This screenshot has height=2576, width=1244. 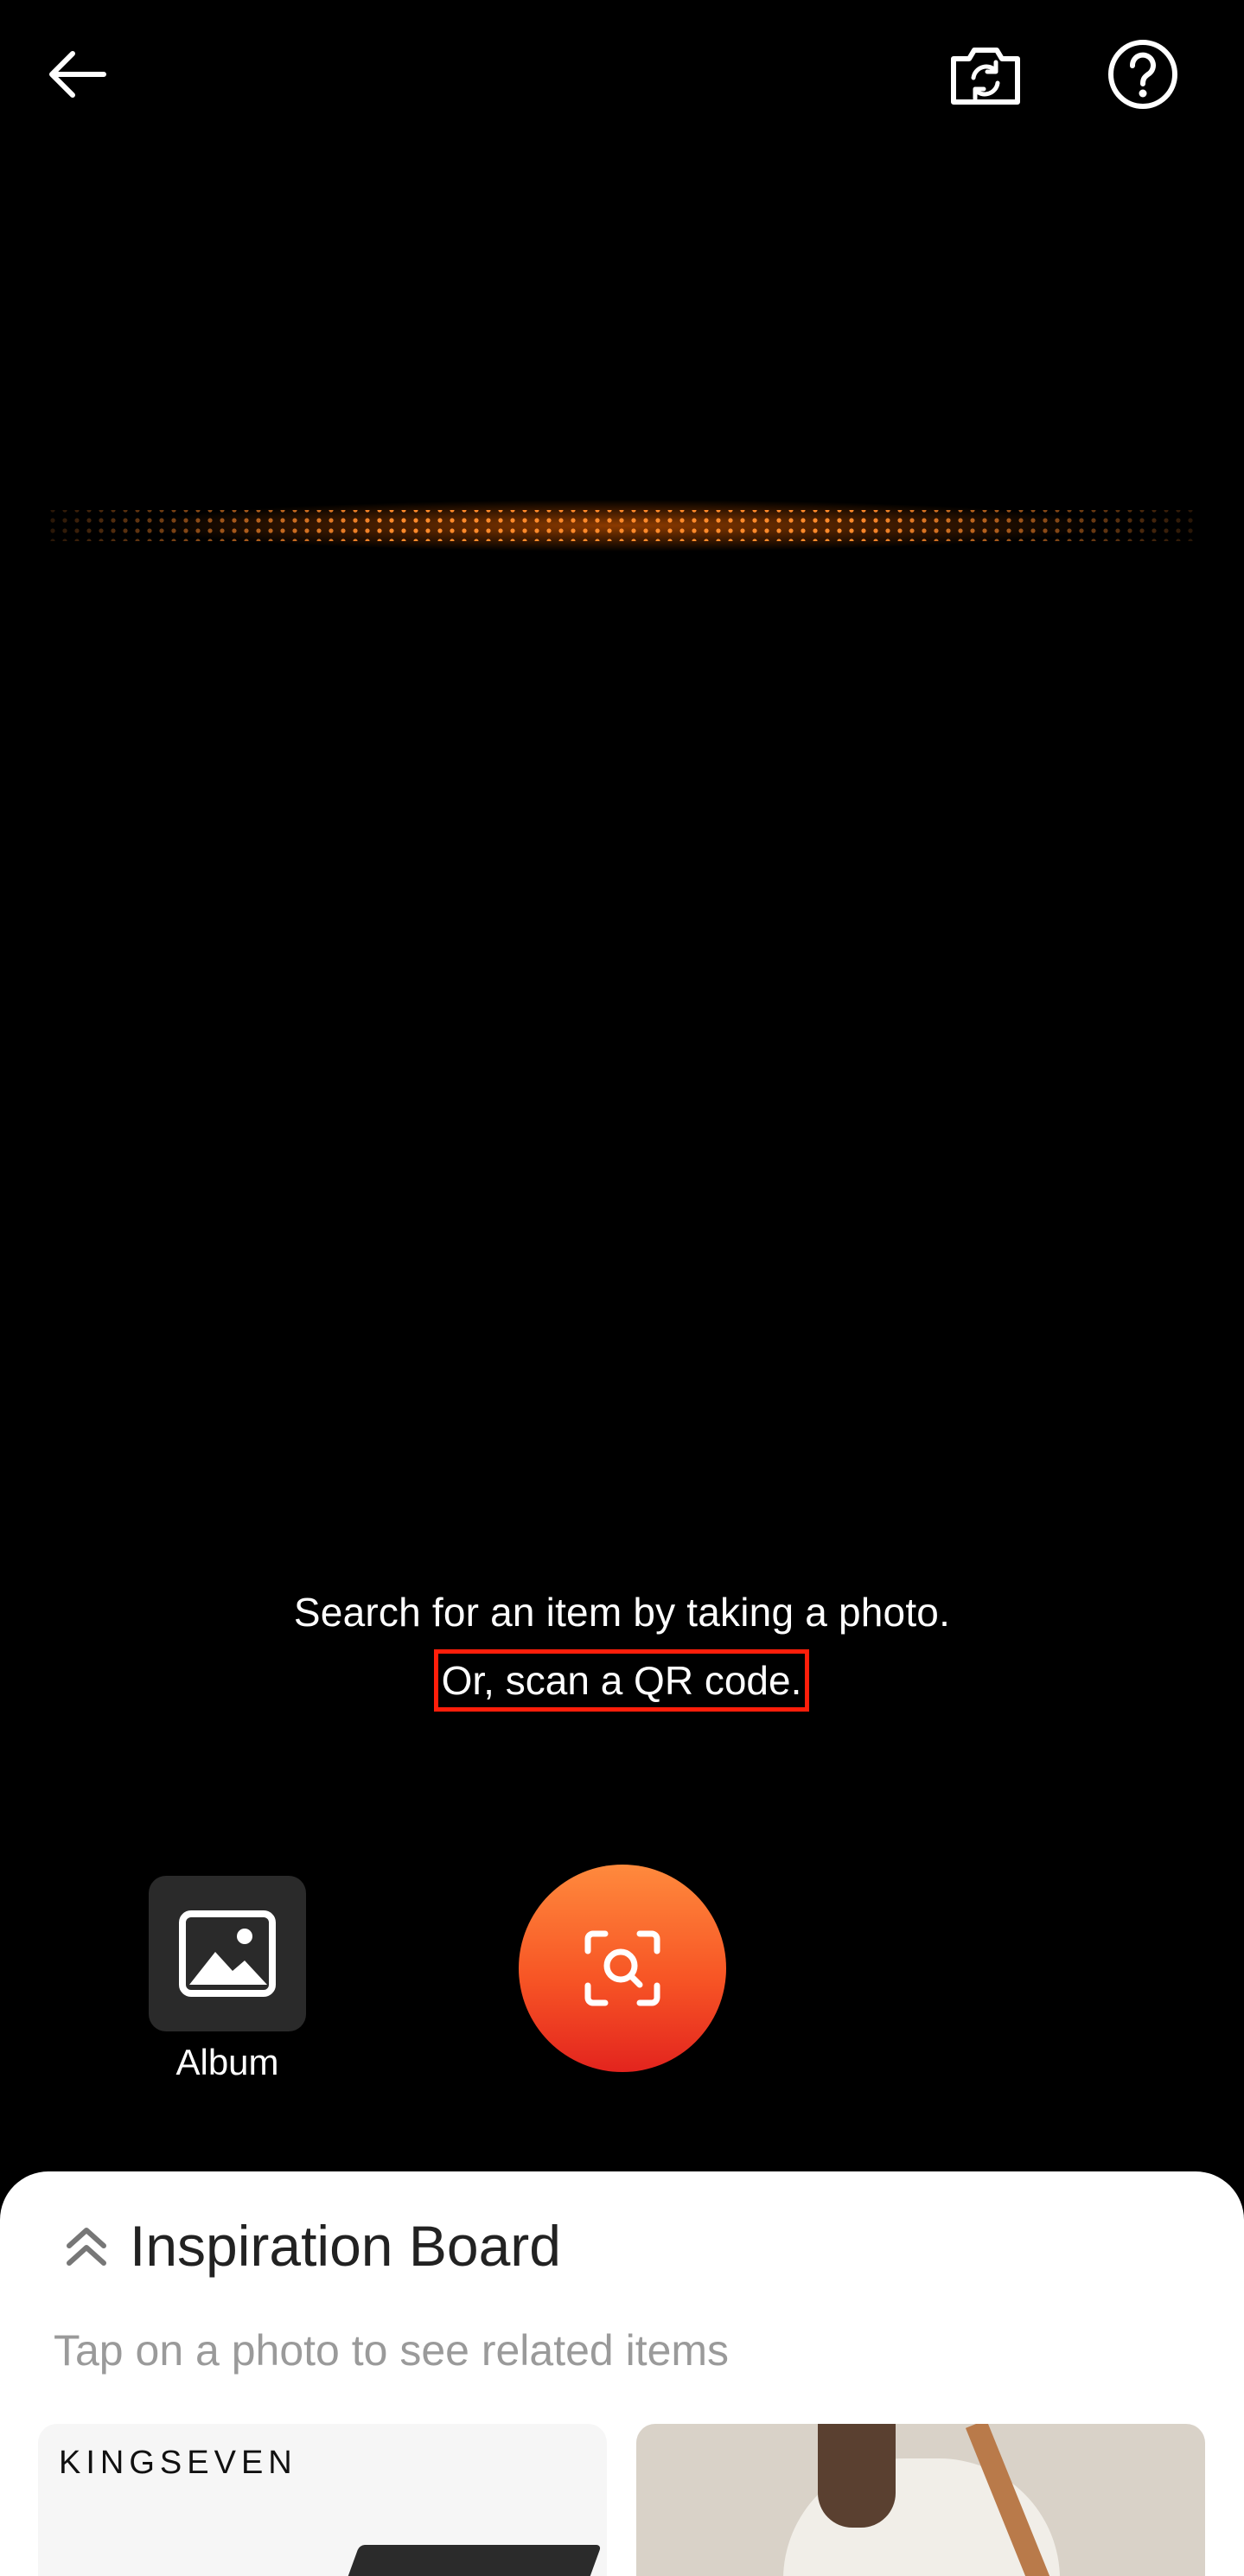 I want to click on card-brand-logo: KINGSEVEN, so click(x=178, y=2463).